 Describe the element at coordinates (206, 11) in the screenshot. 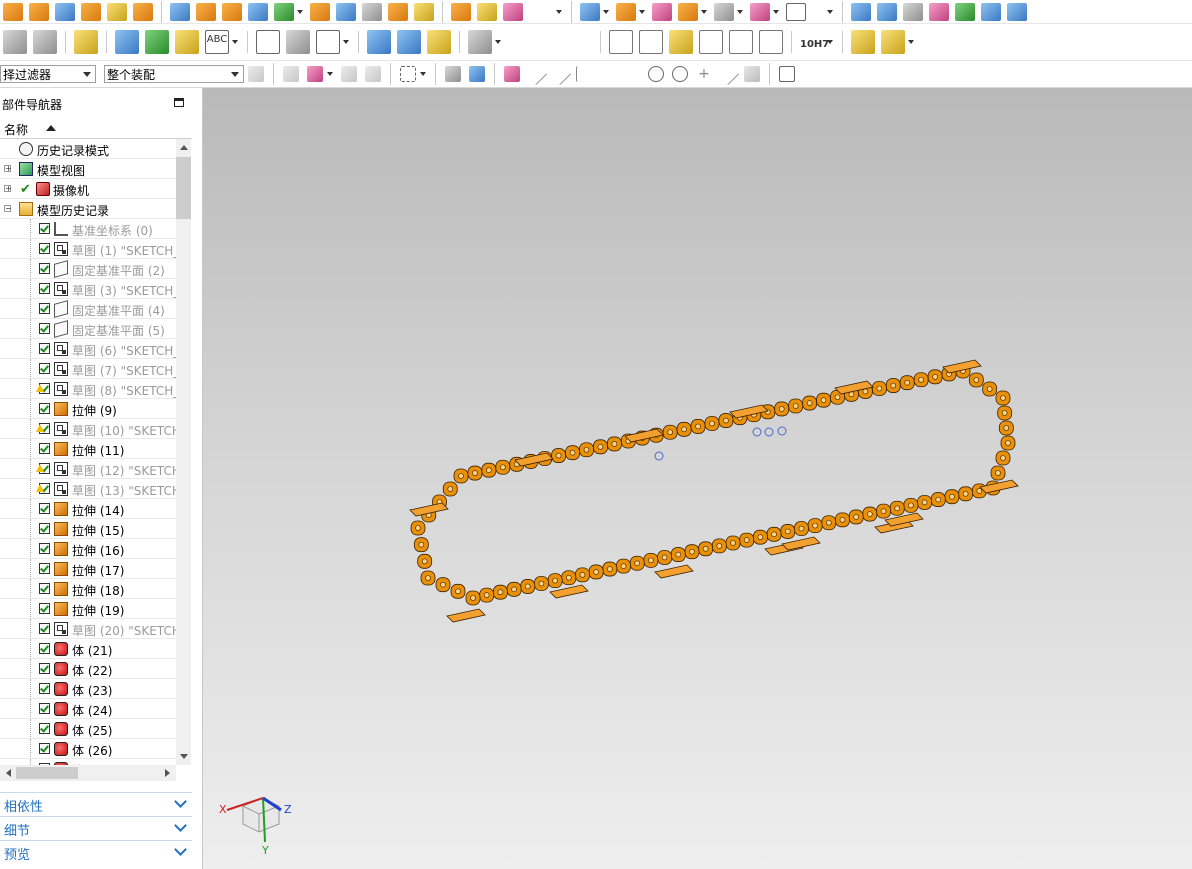

I see `boss-tool-icon` at that location.